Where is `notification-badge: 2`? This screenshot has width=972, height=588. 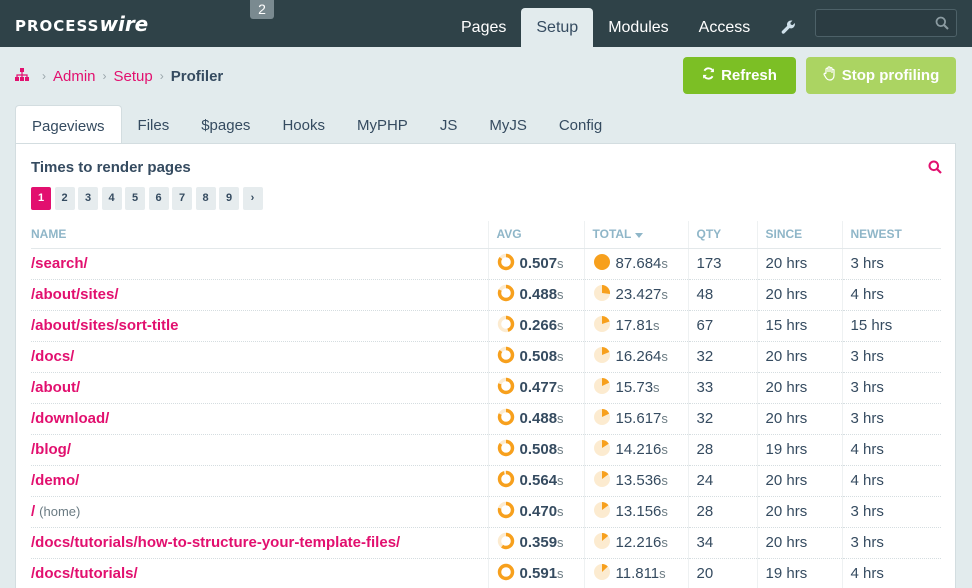 notification-badge: 2 is located at coordinates (262, 9).